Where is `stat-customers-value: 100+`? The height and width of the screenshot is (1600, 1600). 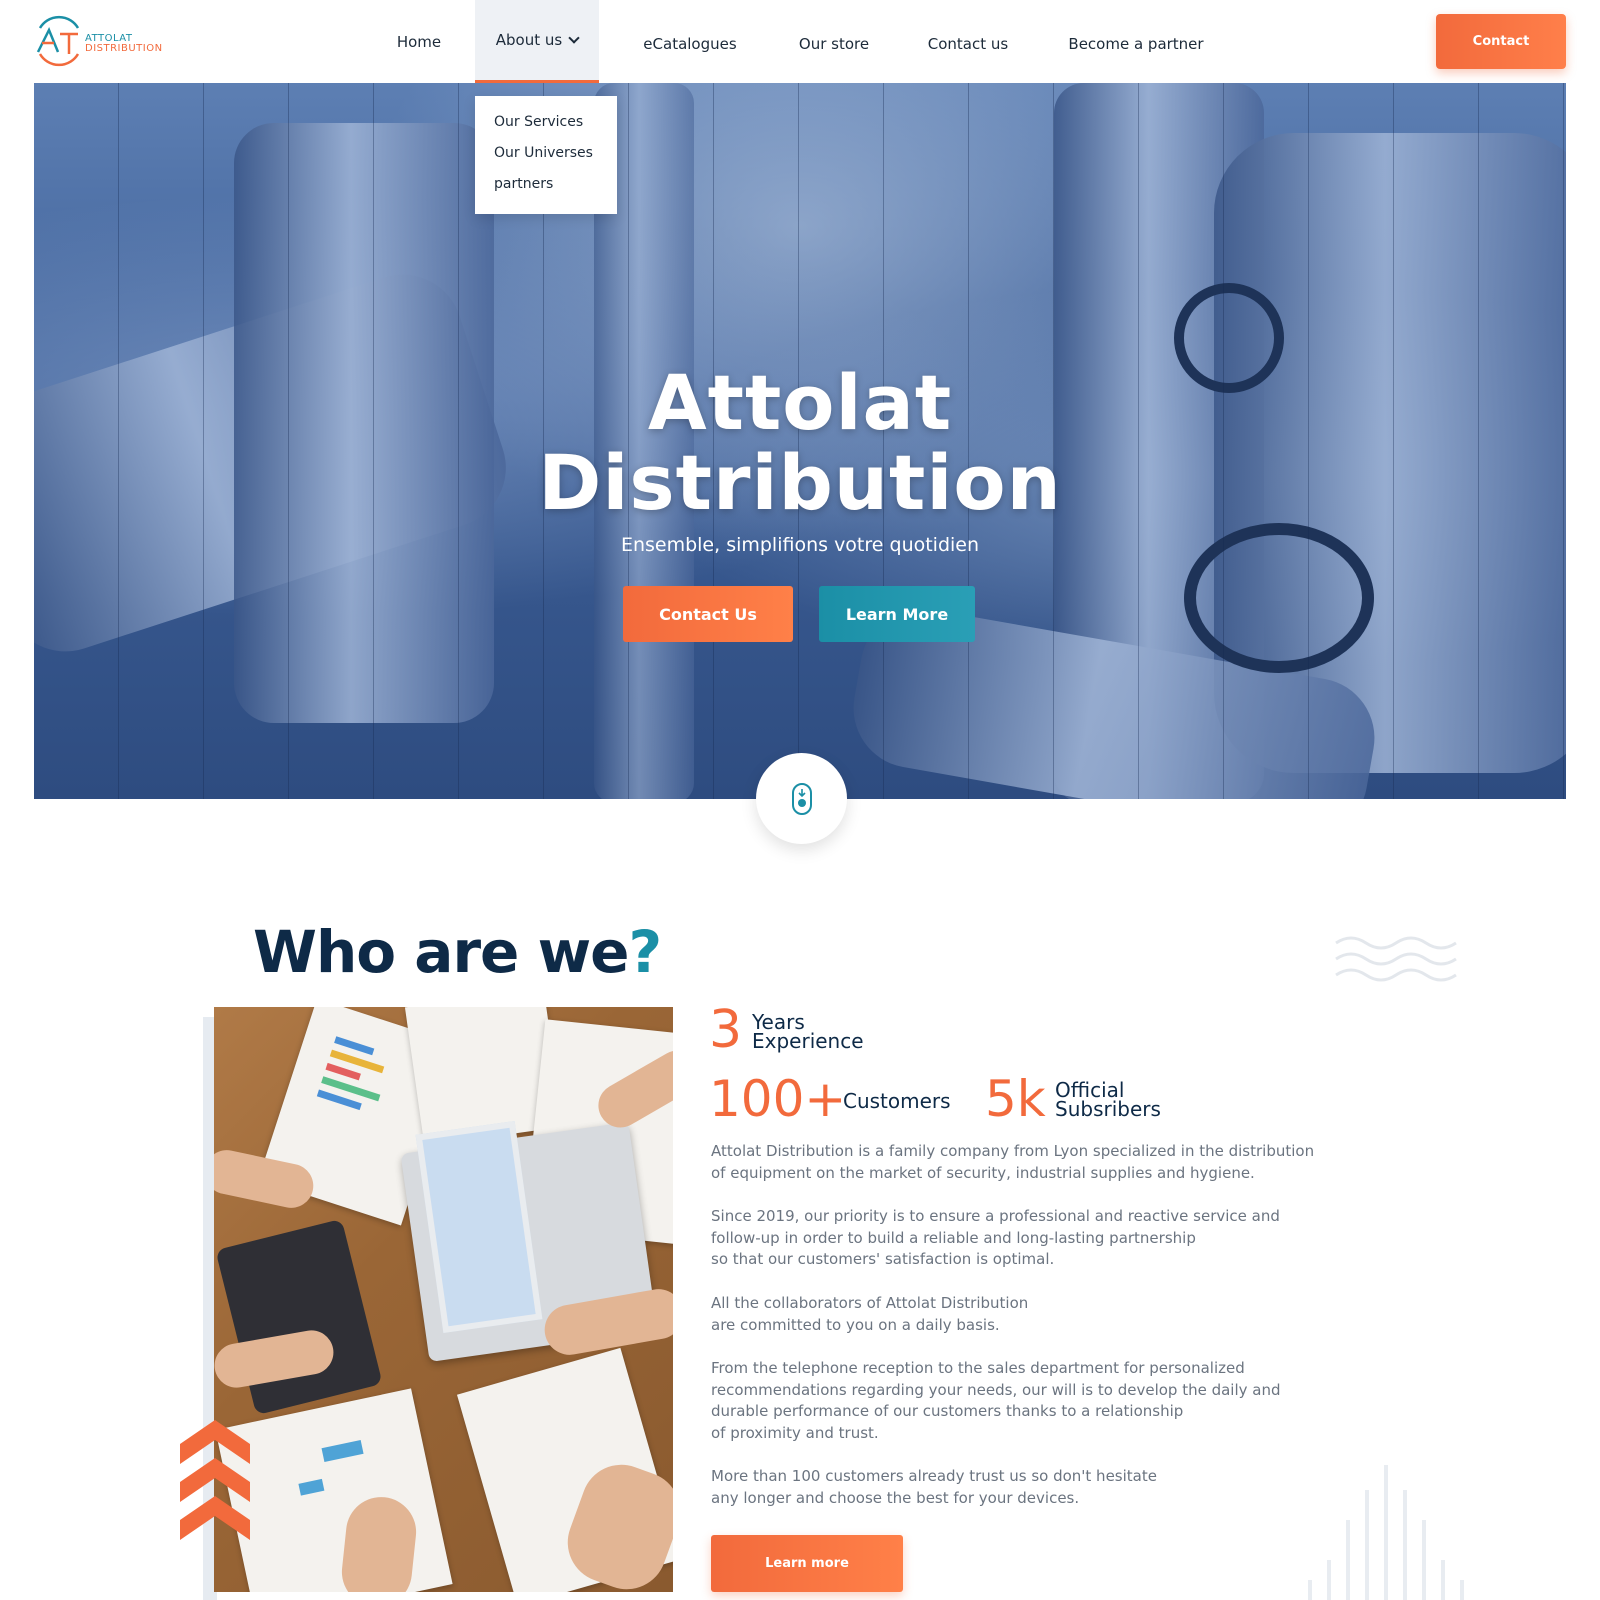
stat-customers-value: 100+ is located at coordinates (778, 1099).